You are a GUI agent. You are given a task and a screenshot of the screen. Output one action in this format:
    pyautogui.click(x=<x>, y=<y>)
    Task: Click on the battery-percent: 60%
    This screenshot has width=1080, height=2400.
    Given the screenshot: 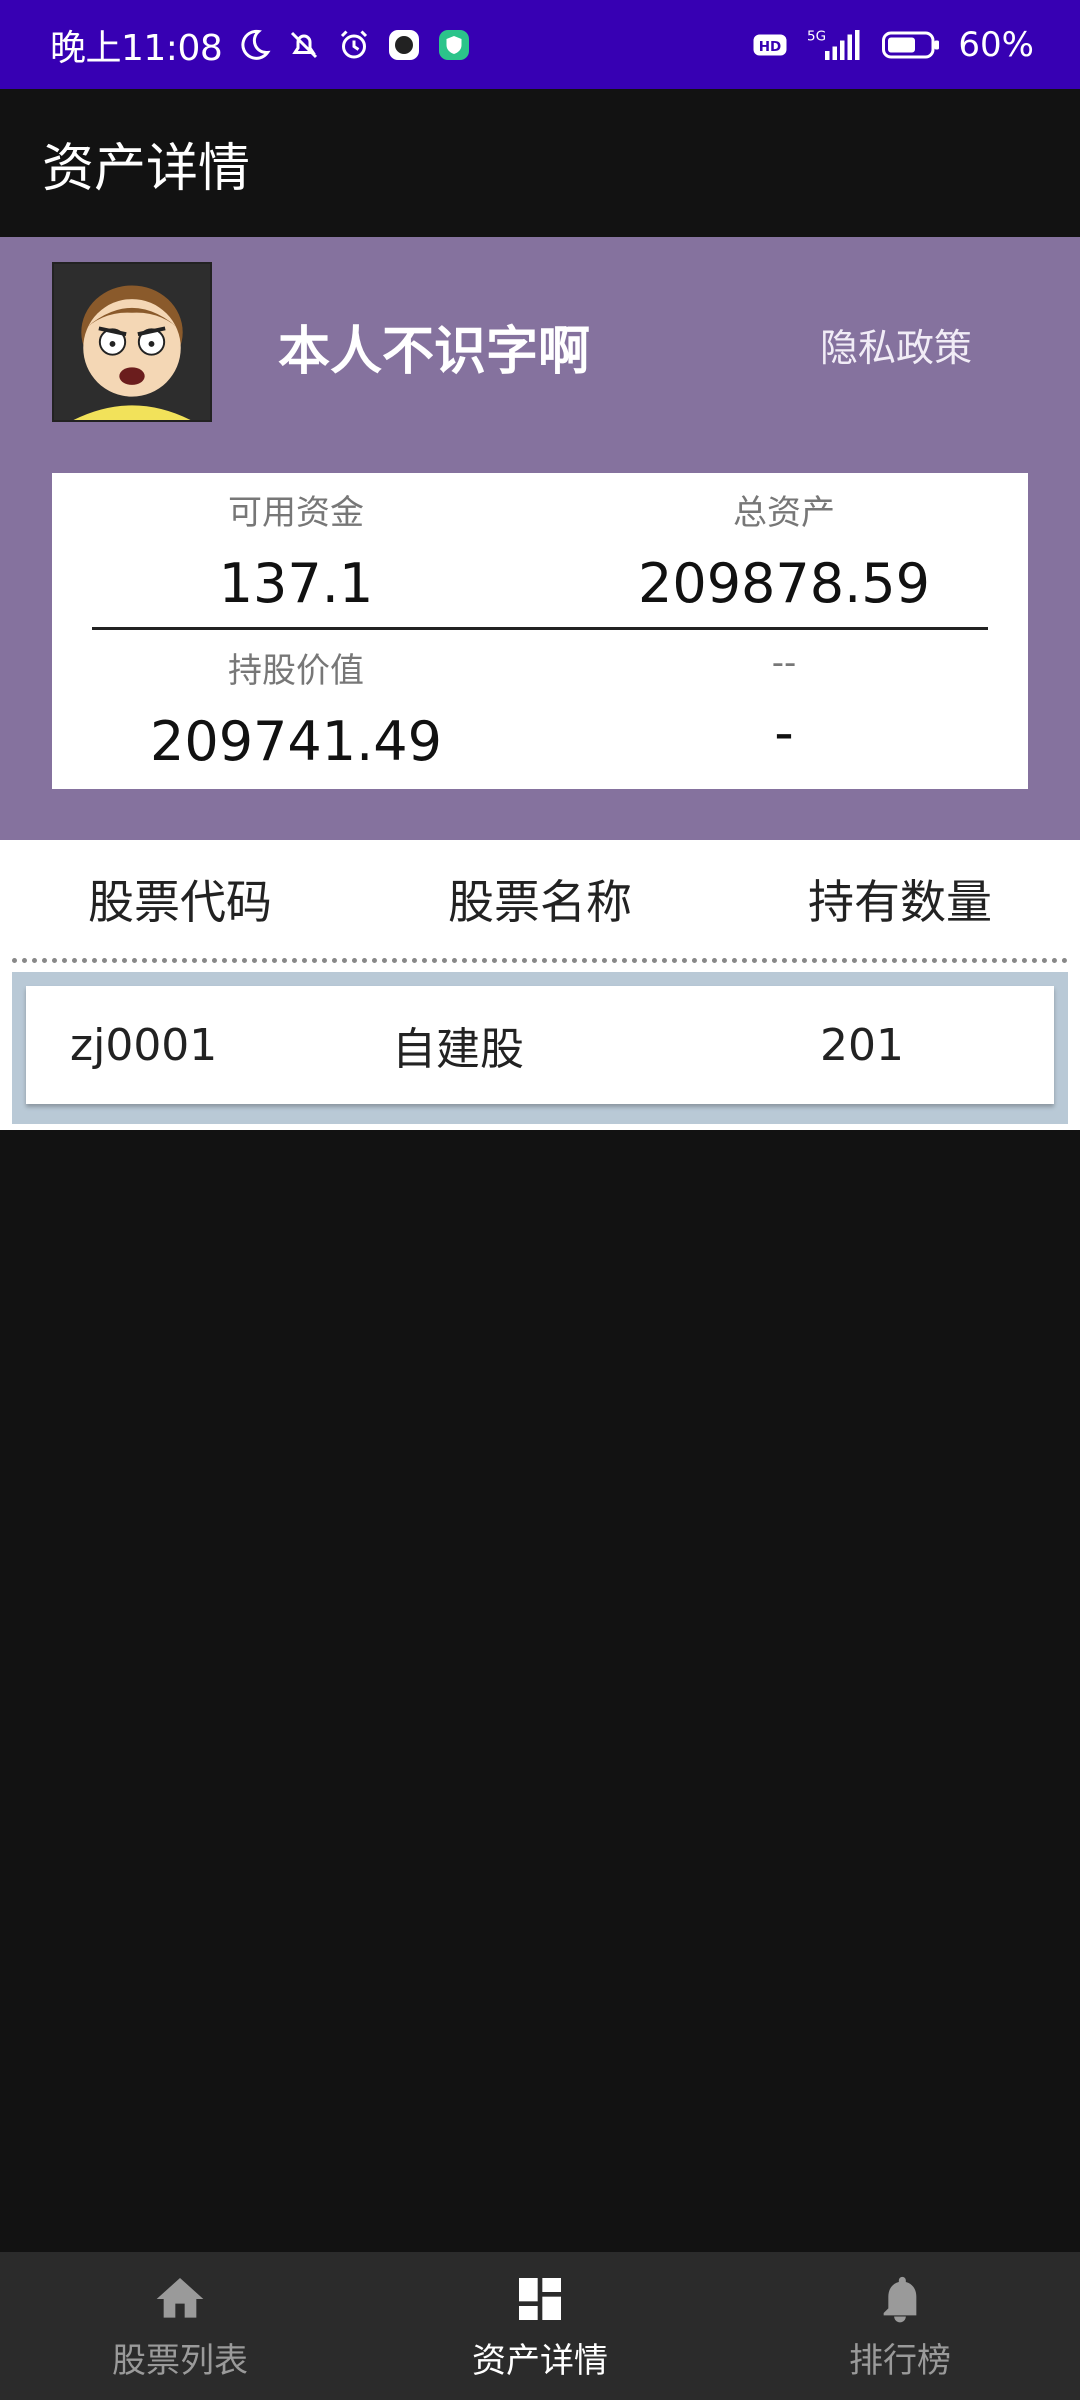 What is the action you would take?
    pyautogui.click(x=996, y=44)
    